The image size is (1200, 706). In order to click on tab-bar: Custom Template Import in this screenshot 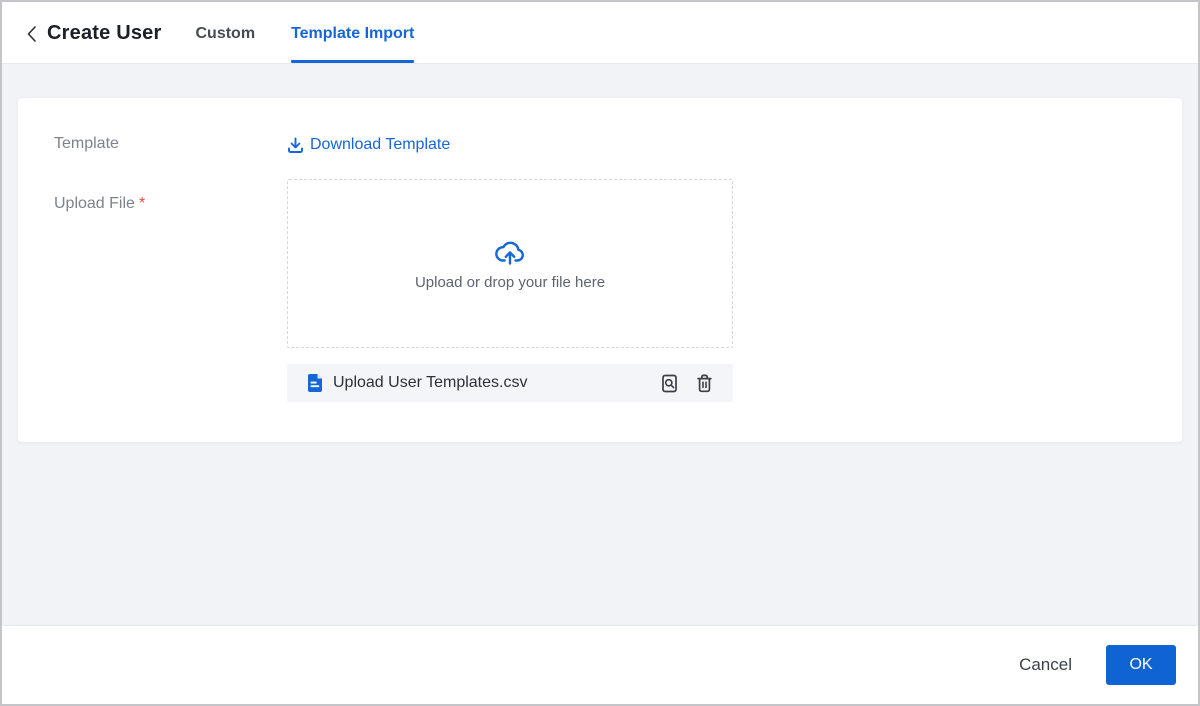, I will do `click(305, 32)`.